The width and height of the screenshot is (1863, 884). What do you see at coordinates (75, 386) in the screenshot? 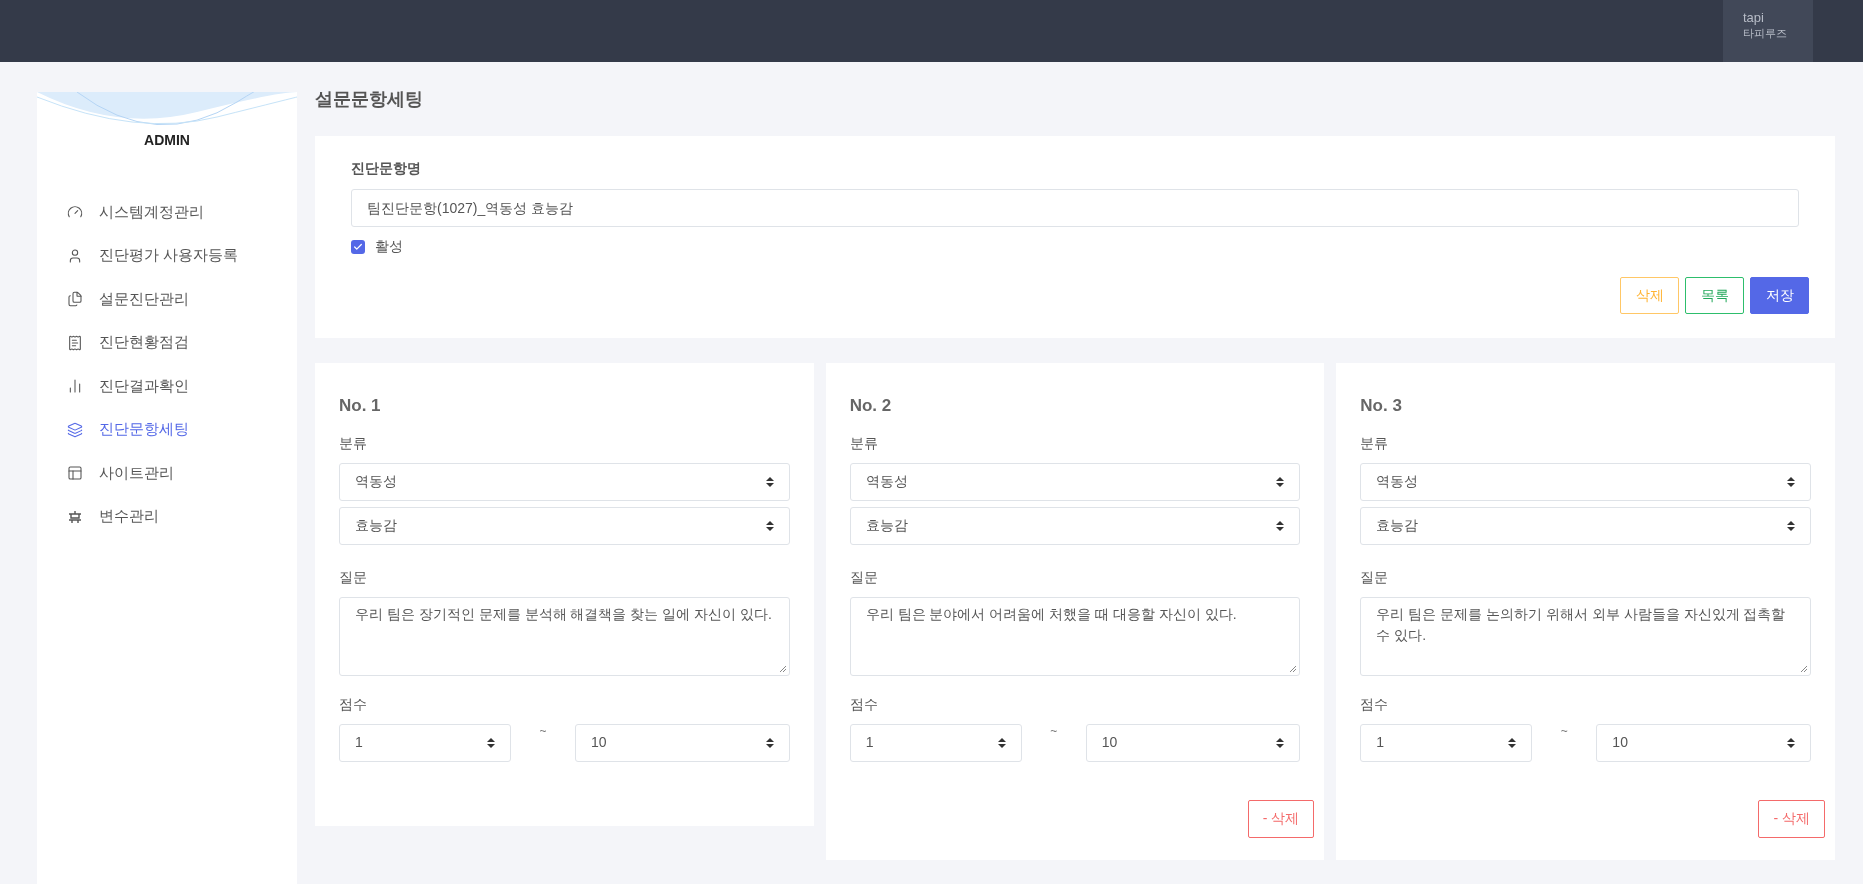
I see `bar-chart-icon` at bounding box center [75, 386].